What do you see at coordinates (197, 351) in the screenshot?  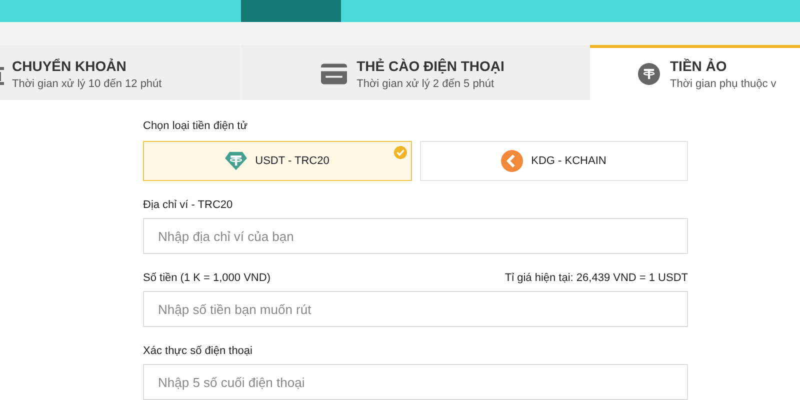 I see `field-label: Xác thực số điện thoại` at bounding box center [197, 351].